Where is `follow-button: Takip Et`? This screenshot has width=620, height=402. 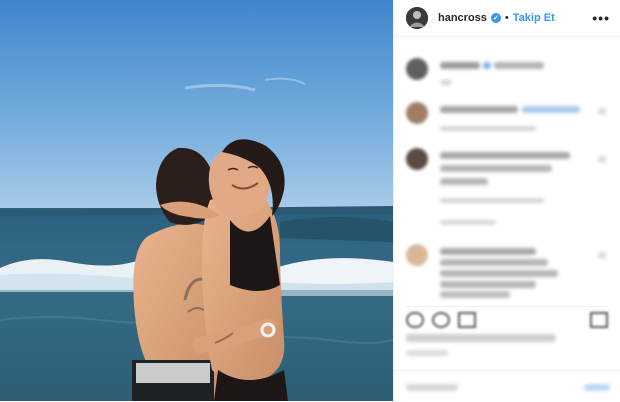 follow-button: Takip Et is located at coordinates (534, 18).